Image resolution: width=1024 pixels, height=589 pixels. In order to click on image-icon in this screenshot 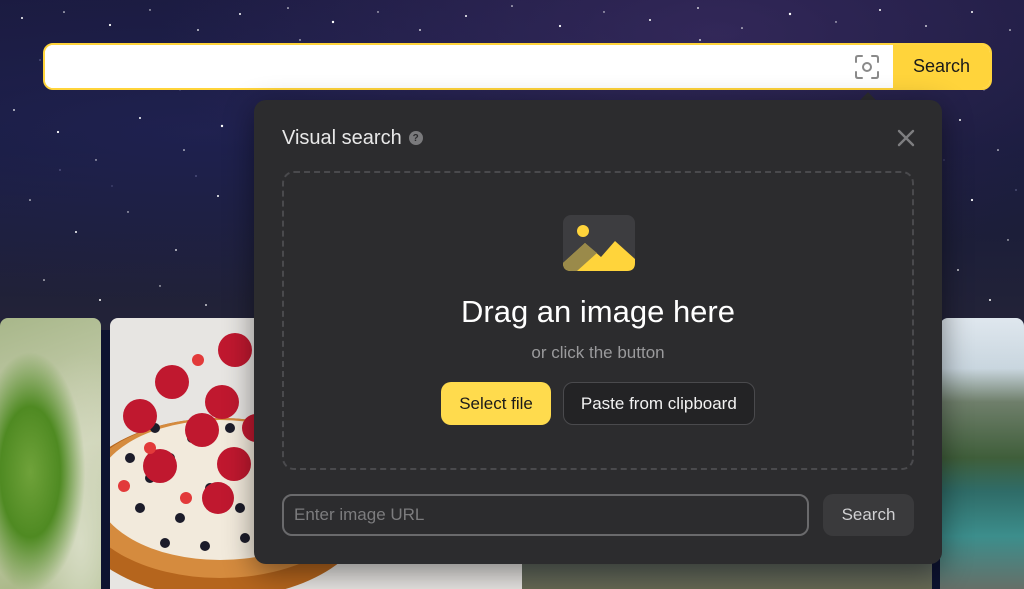, I will do `click(599, 243)`.